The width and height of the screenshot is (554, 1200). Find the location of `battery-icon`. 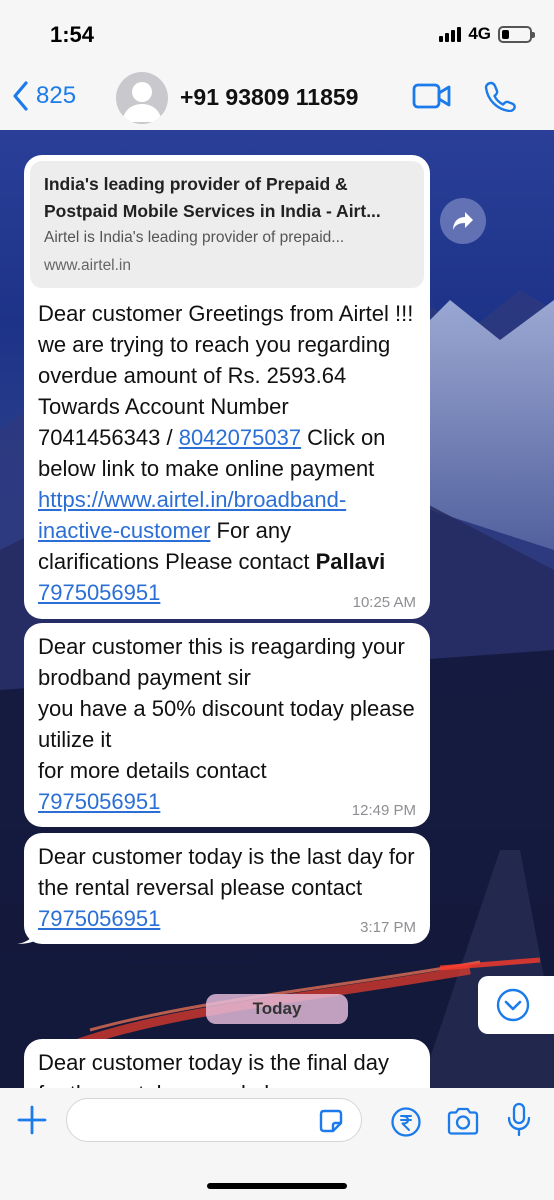

battery-icon is located at coordinates (516, 34).